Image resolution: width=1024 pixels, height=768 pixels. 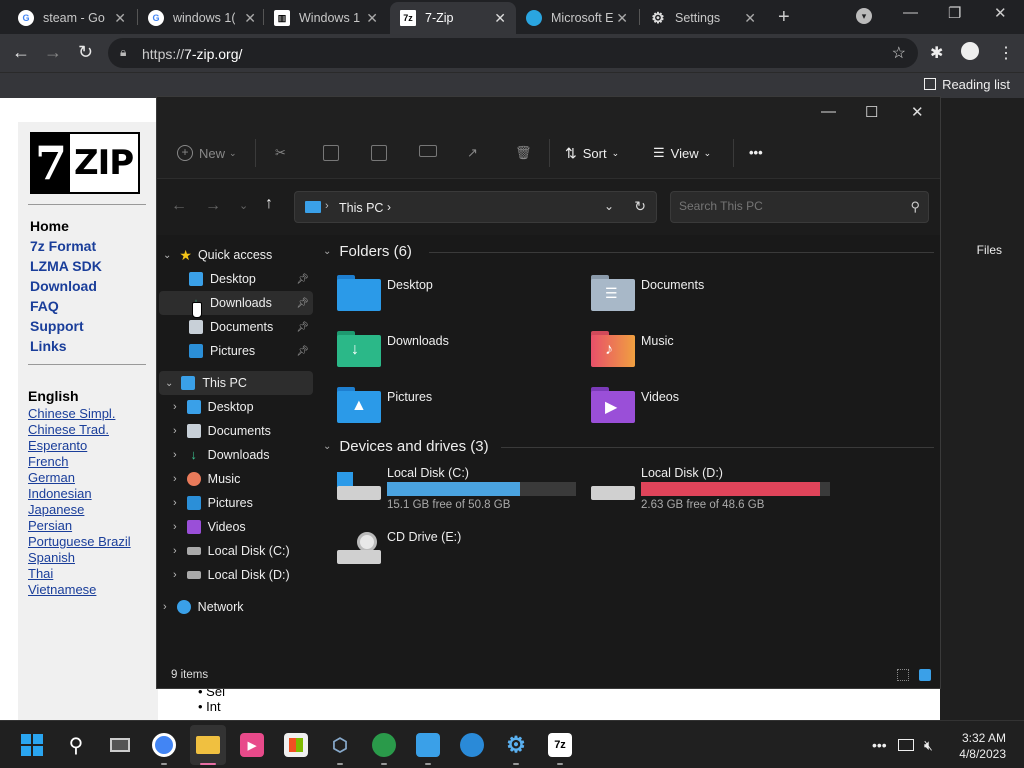 What do you see at coordinates (457, 550) in the screenshot?
I see `drive-e: CD Drive (E:)` at bounding box center [457, 550].